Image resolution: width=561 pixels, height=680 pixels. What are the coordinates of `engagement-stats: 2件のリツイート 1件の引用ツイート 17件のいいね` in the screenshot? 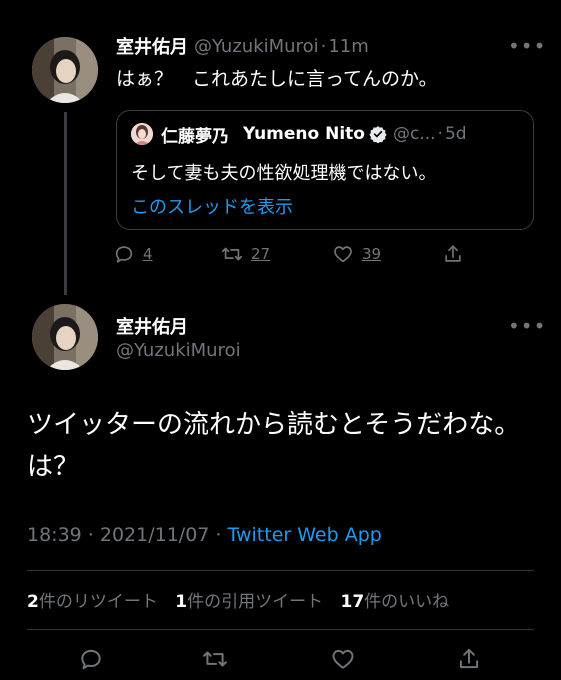 It's located at (238, 599).